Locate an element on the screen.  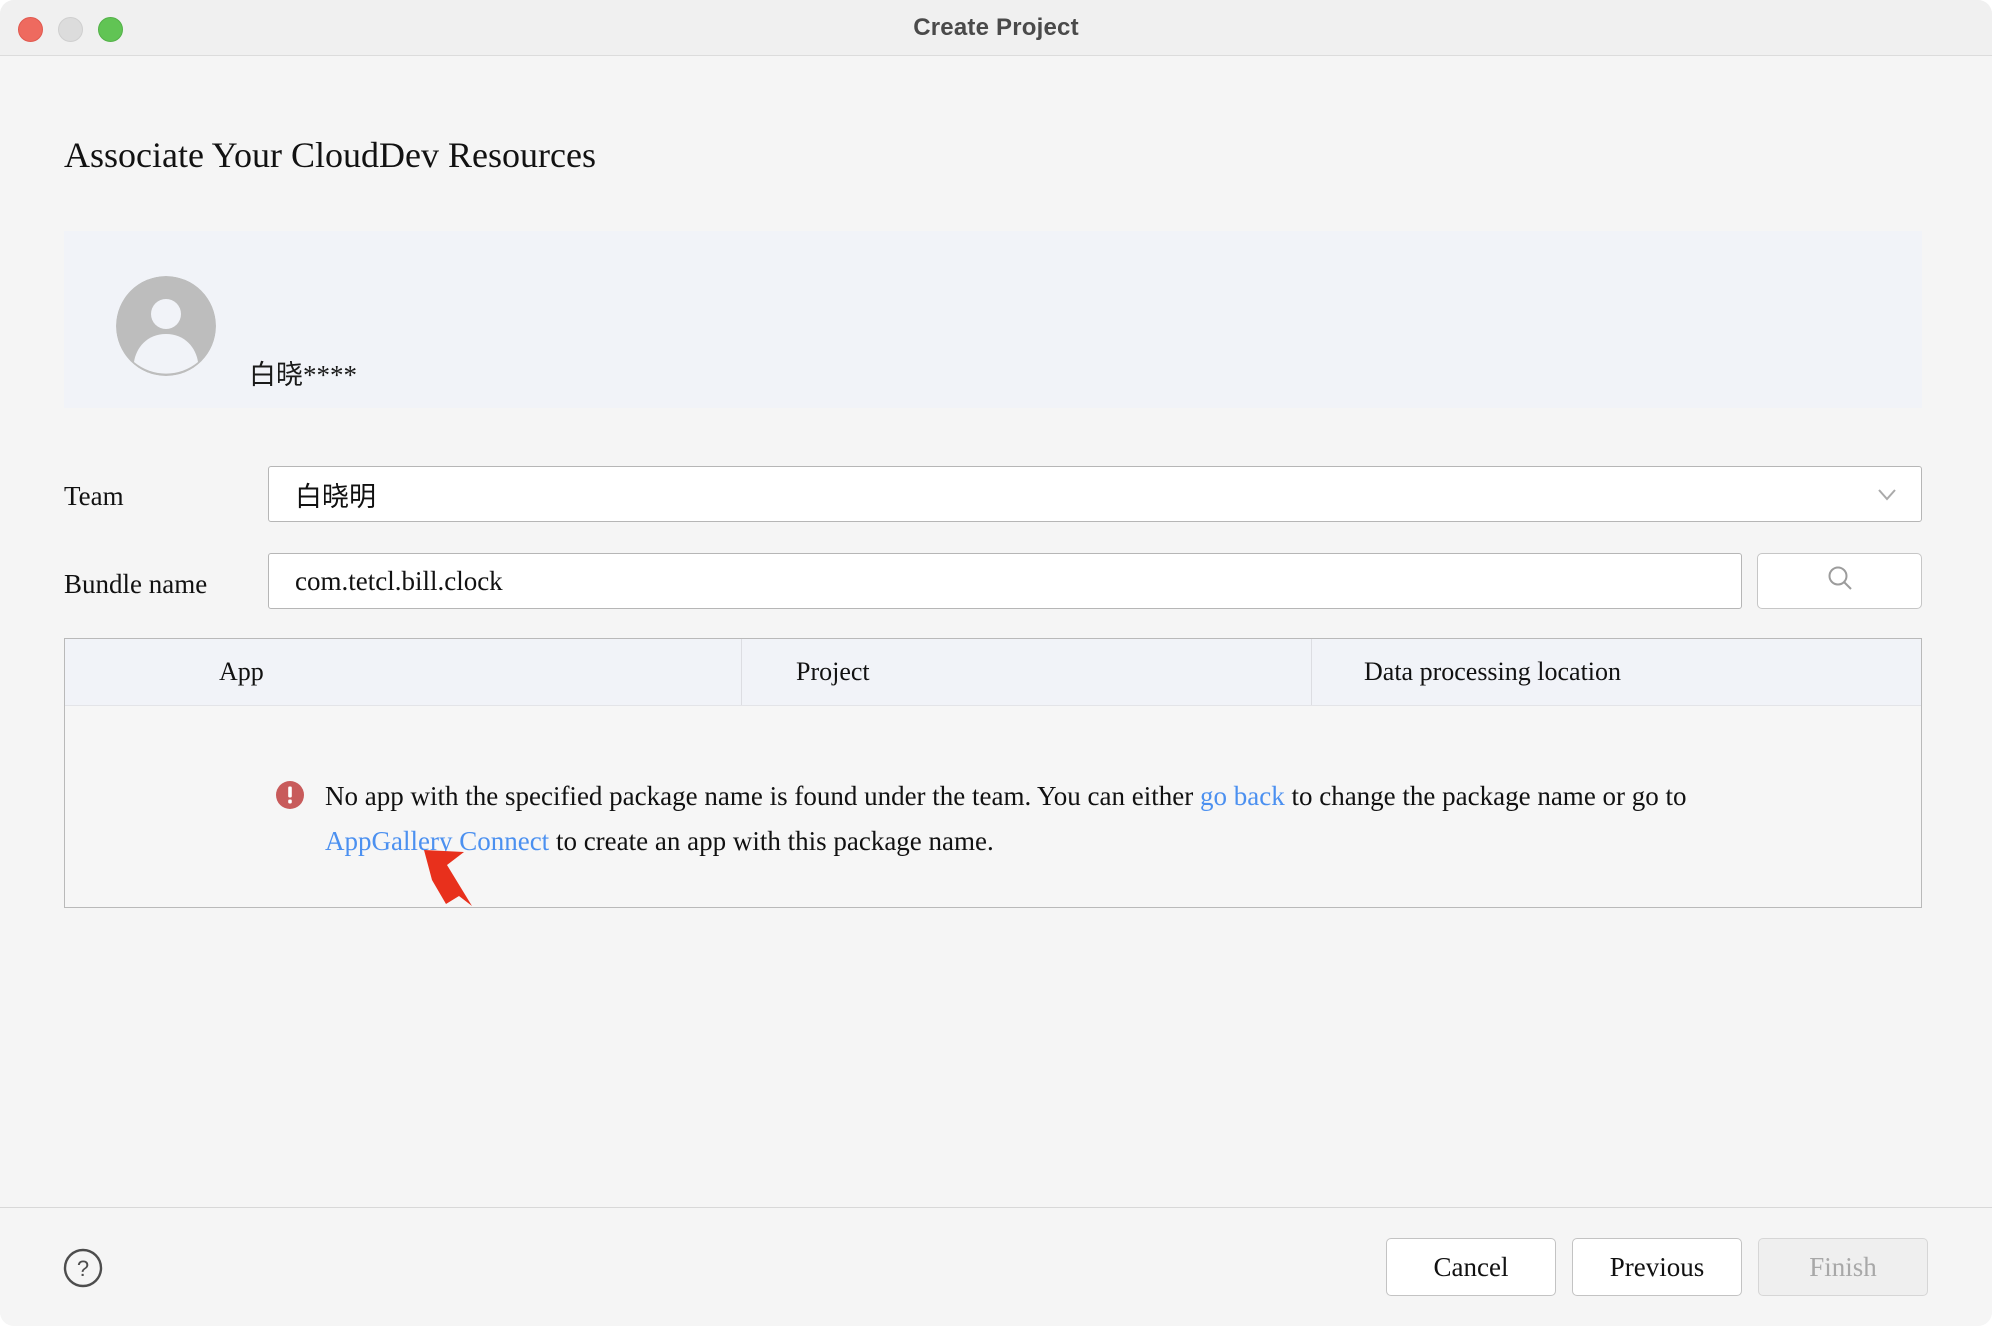
search-icon is located at coordinates (1840, 581).